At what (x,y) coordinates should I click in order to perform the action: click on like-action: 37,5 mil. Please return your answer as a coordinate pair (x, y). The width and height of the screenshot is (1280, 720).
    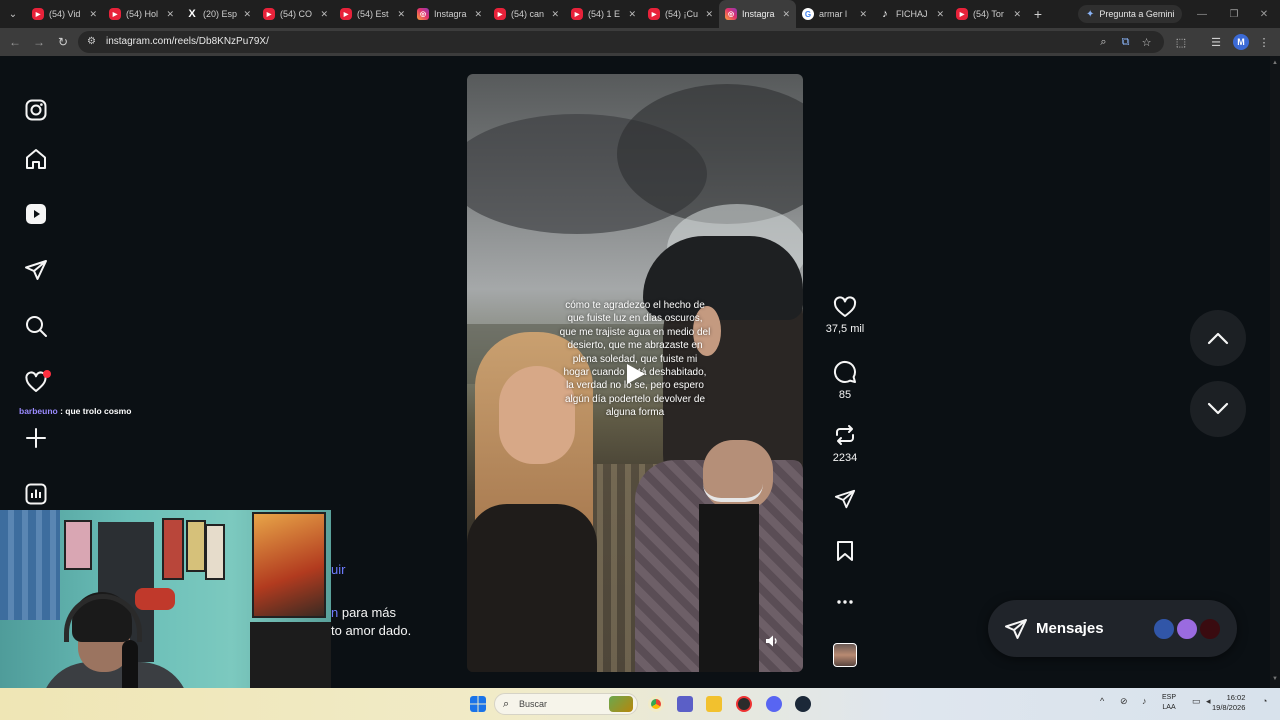
    Looking at the image, I should click on (845, 315).